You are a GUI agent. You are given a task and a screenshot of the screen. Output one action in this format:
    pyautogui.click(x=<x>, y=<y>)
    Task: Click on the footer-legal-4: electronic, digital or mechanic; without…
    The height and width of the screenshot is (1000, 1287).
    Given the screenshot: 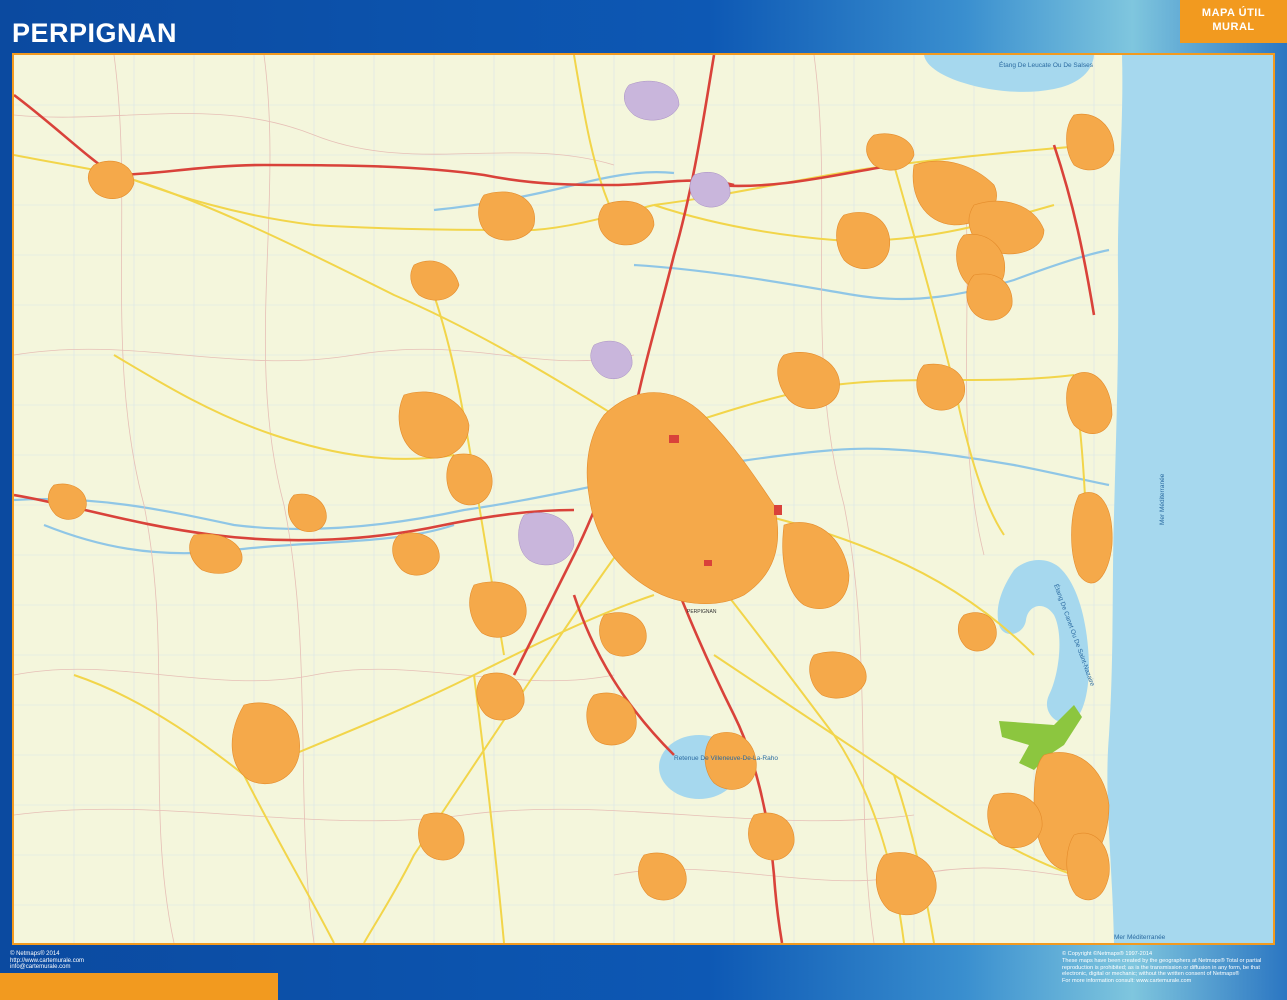 What is the action you would take?
    pyautogui.click(x=1151, y=974)
    